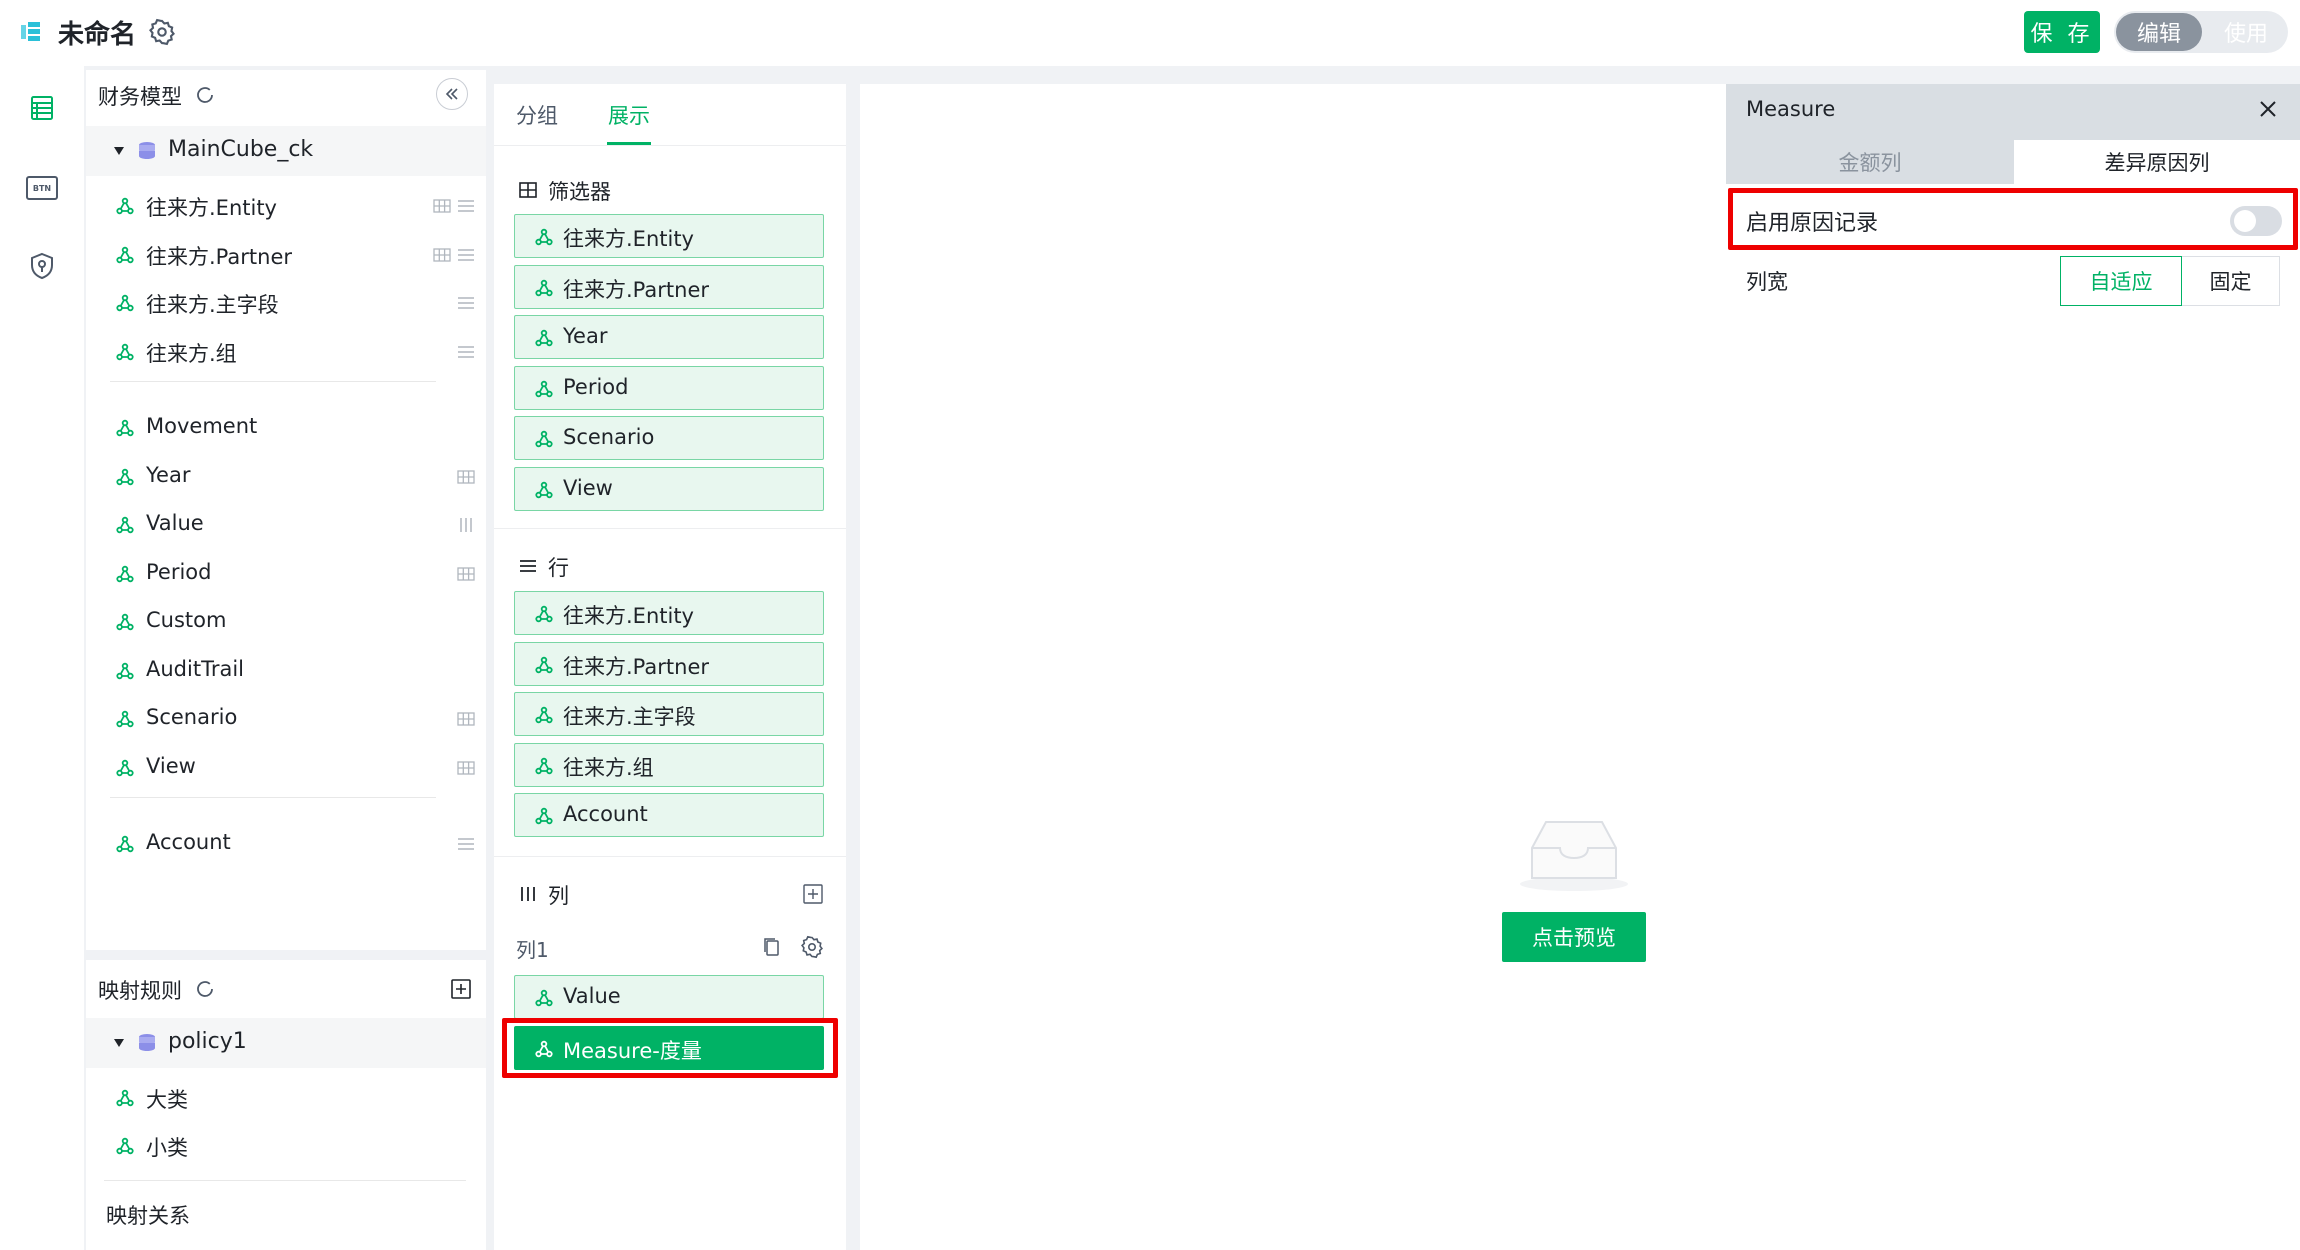 This screenshot has width=2300, height=1250. Describe the element at coordinates (140, 97) in the screenshot. I see `finance-model-title: 财务模型` at that location.